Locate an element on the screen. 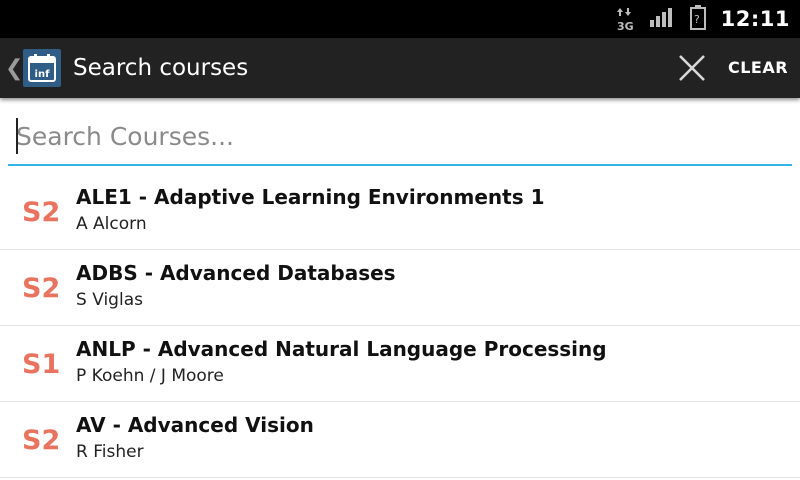  battery-unknown-icon: ? is located at coordinates (698, 19).